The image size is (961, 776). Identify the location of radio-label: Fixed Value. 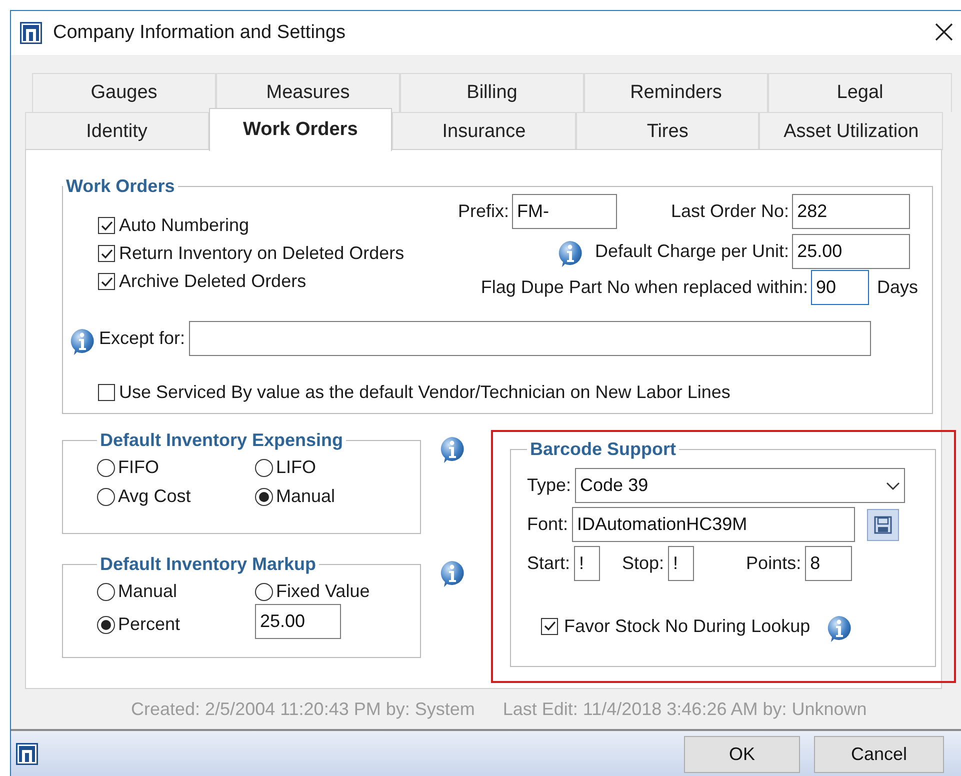
(323, 591).